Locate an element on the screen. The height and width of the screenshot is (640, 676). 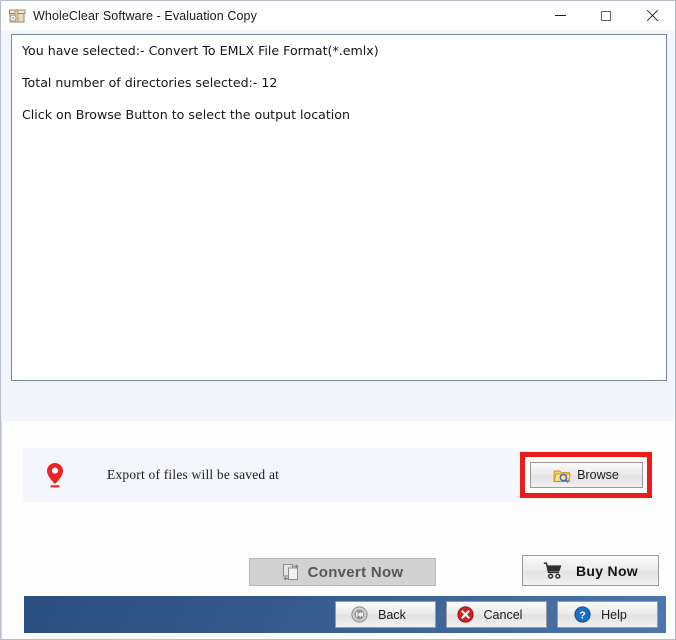
convert-now-label: Convert Now is located at coordinates (355, 572).